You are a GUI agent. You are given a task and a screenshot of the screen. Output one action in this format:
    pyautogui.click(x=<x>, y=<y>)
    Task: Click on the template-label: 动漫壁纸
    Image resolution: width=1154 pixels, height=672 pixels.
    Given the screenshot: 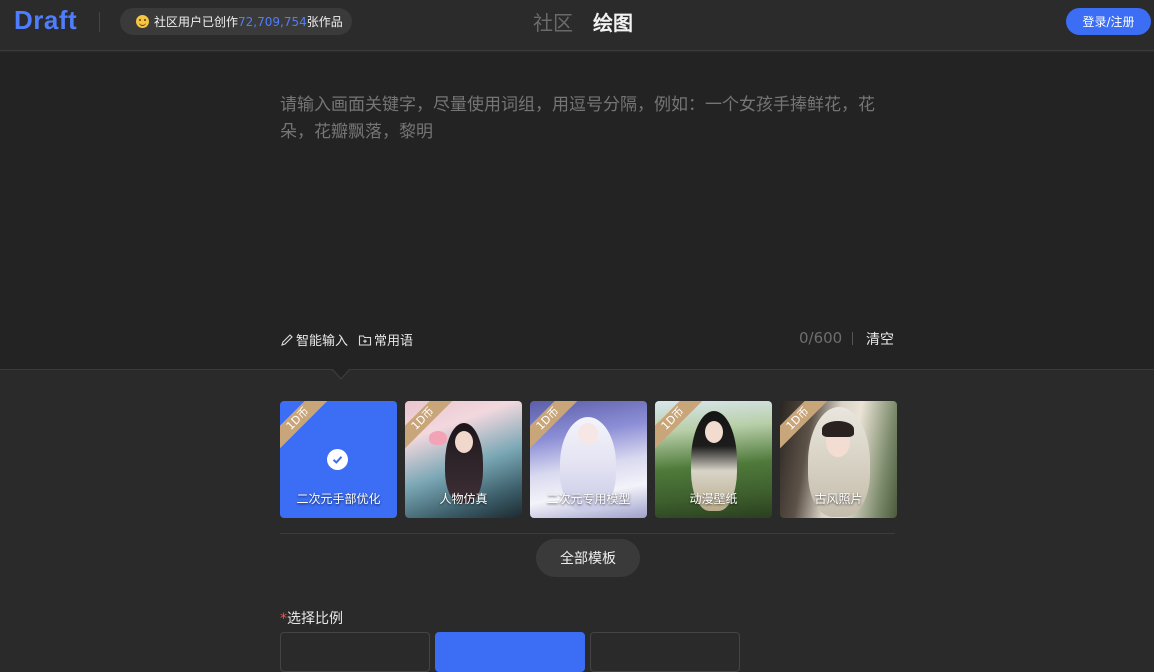 What is the action you would take?
    pyautogui.click(x=713, y=499)
    